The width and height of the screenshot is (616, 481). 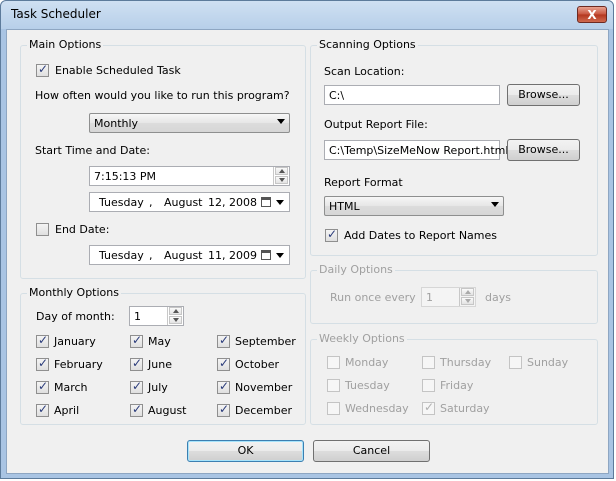 What do you see at coordinates (376, 124) in the screenshot?
I see `output-report-label: Output Report File:` at bounding box center [376, 124].